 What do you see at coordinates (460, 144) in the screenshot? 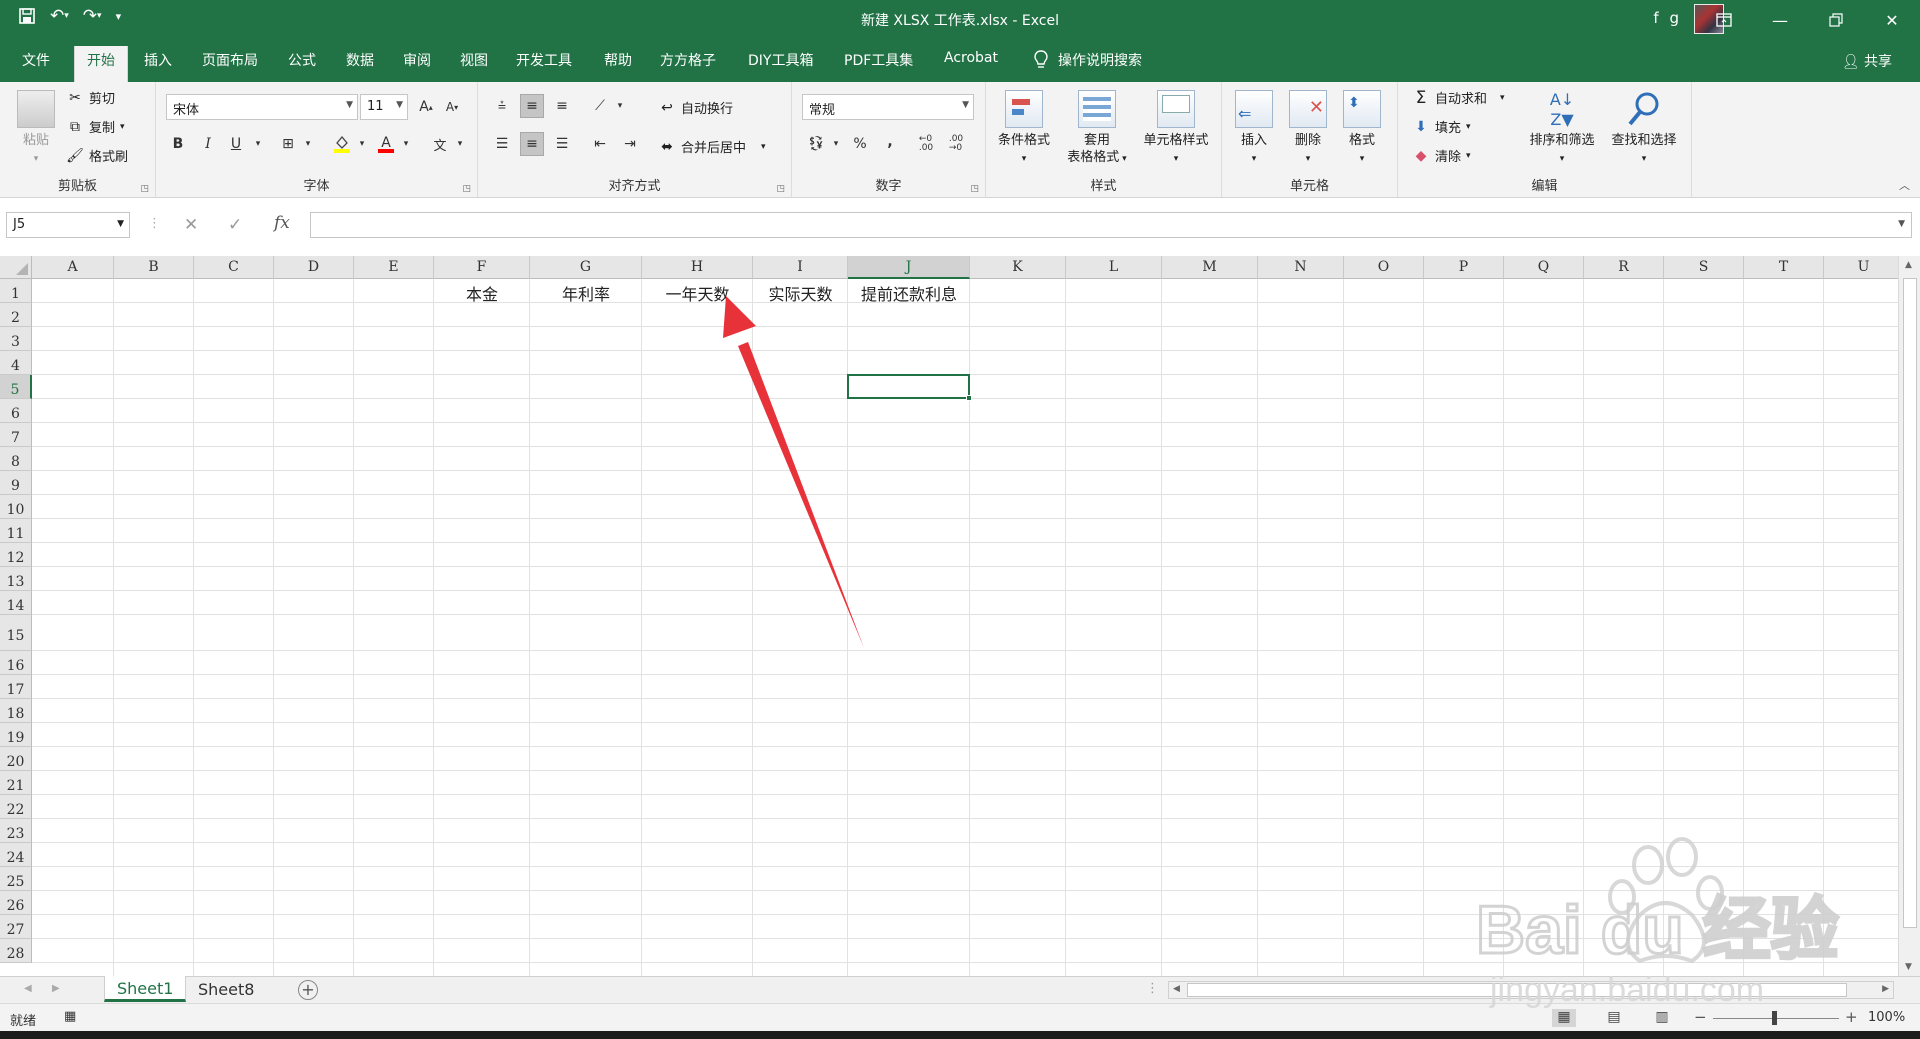
I see `phonetic-dropdown-icon: ▾` at bounding box center [460, 144].